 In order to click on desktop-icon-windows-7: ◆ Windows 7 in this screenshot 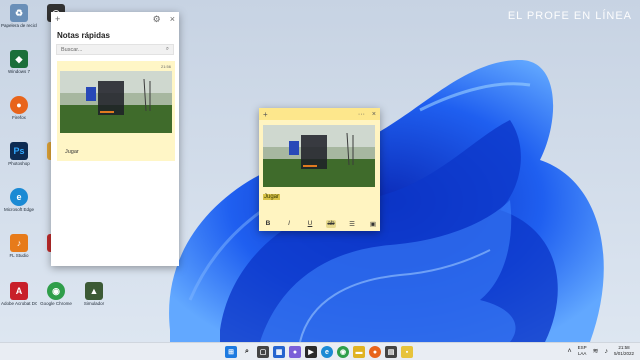, I will do `click(19, 69)`.